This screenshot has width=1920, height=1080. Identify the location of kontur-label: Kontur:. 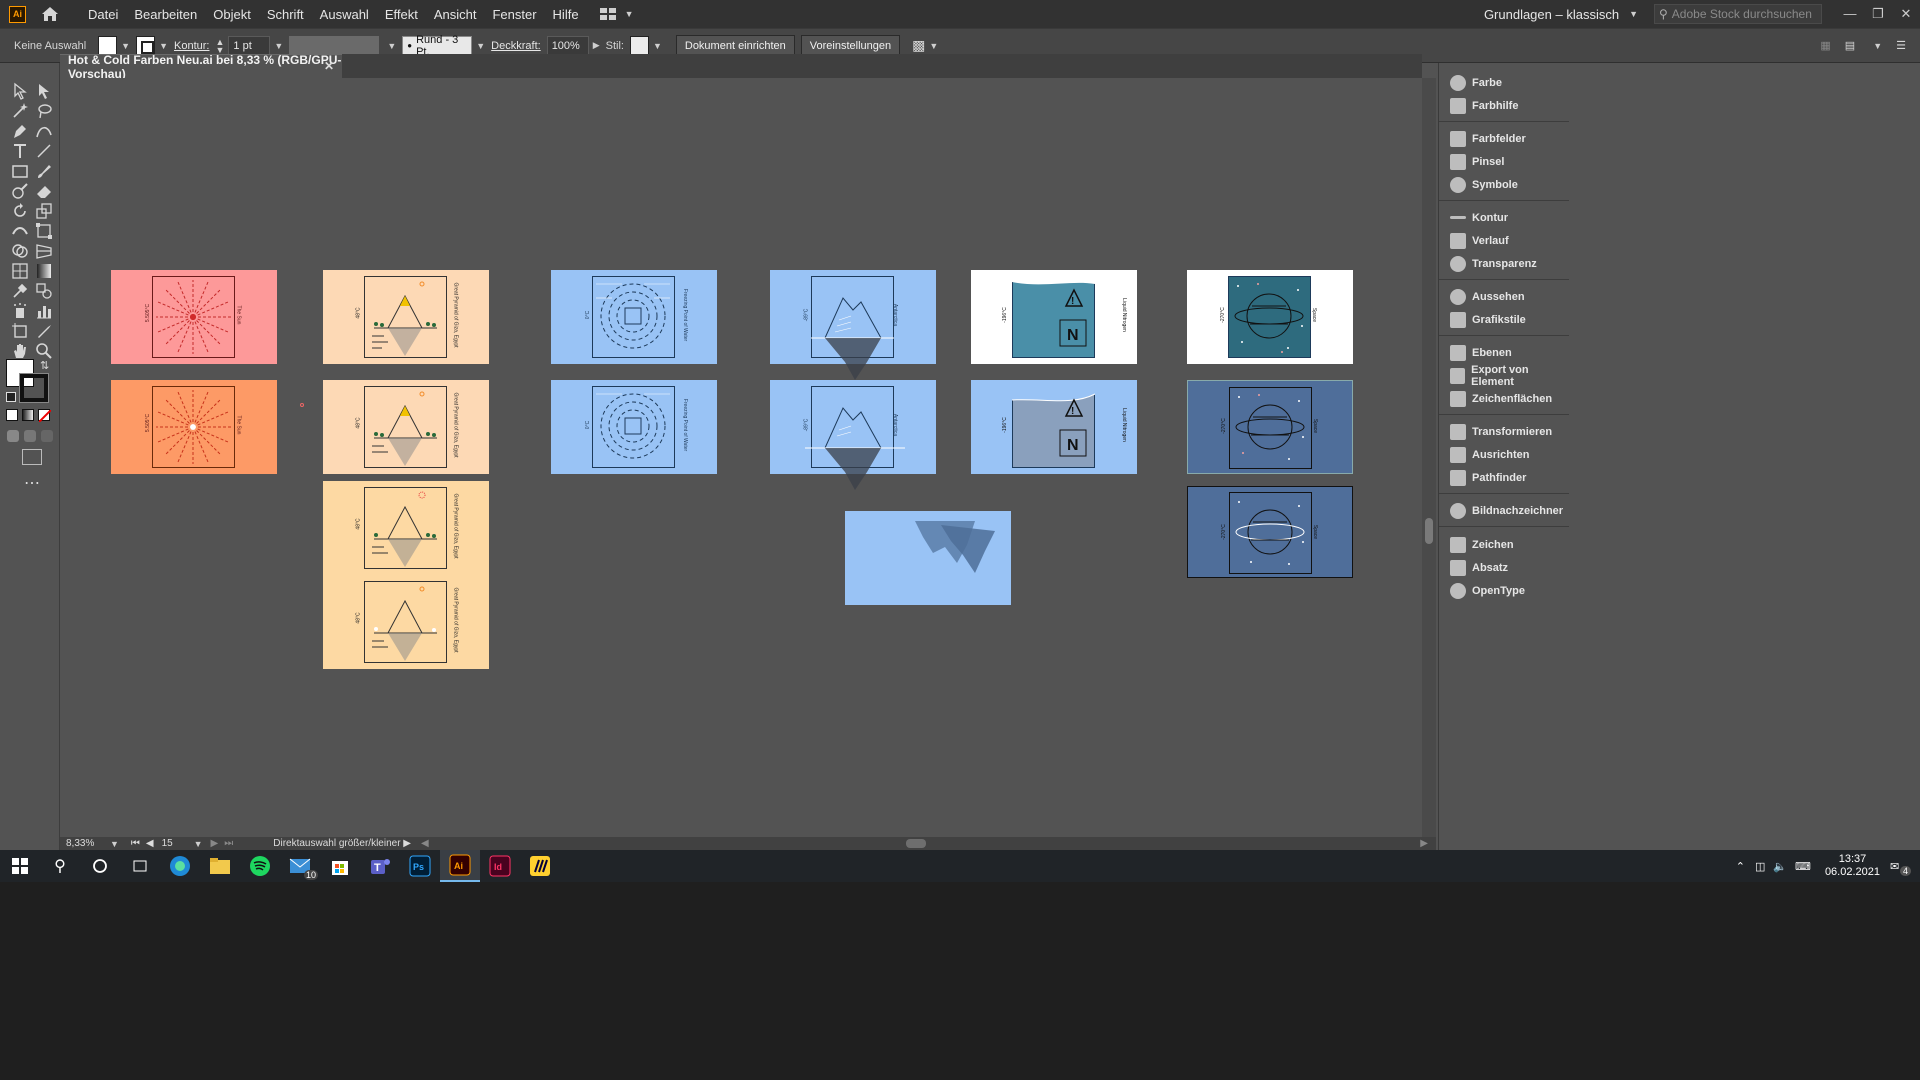
(191, 46).